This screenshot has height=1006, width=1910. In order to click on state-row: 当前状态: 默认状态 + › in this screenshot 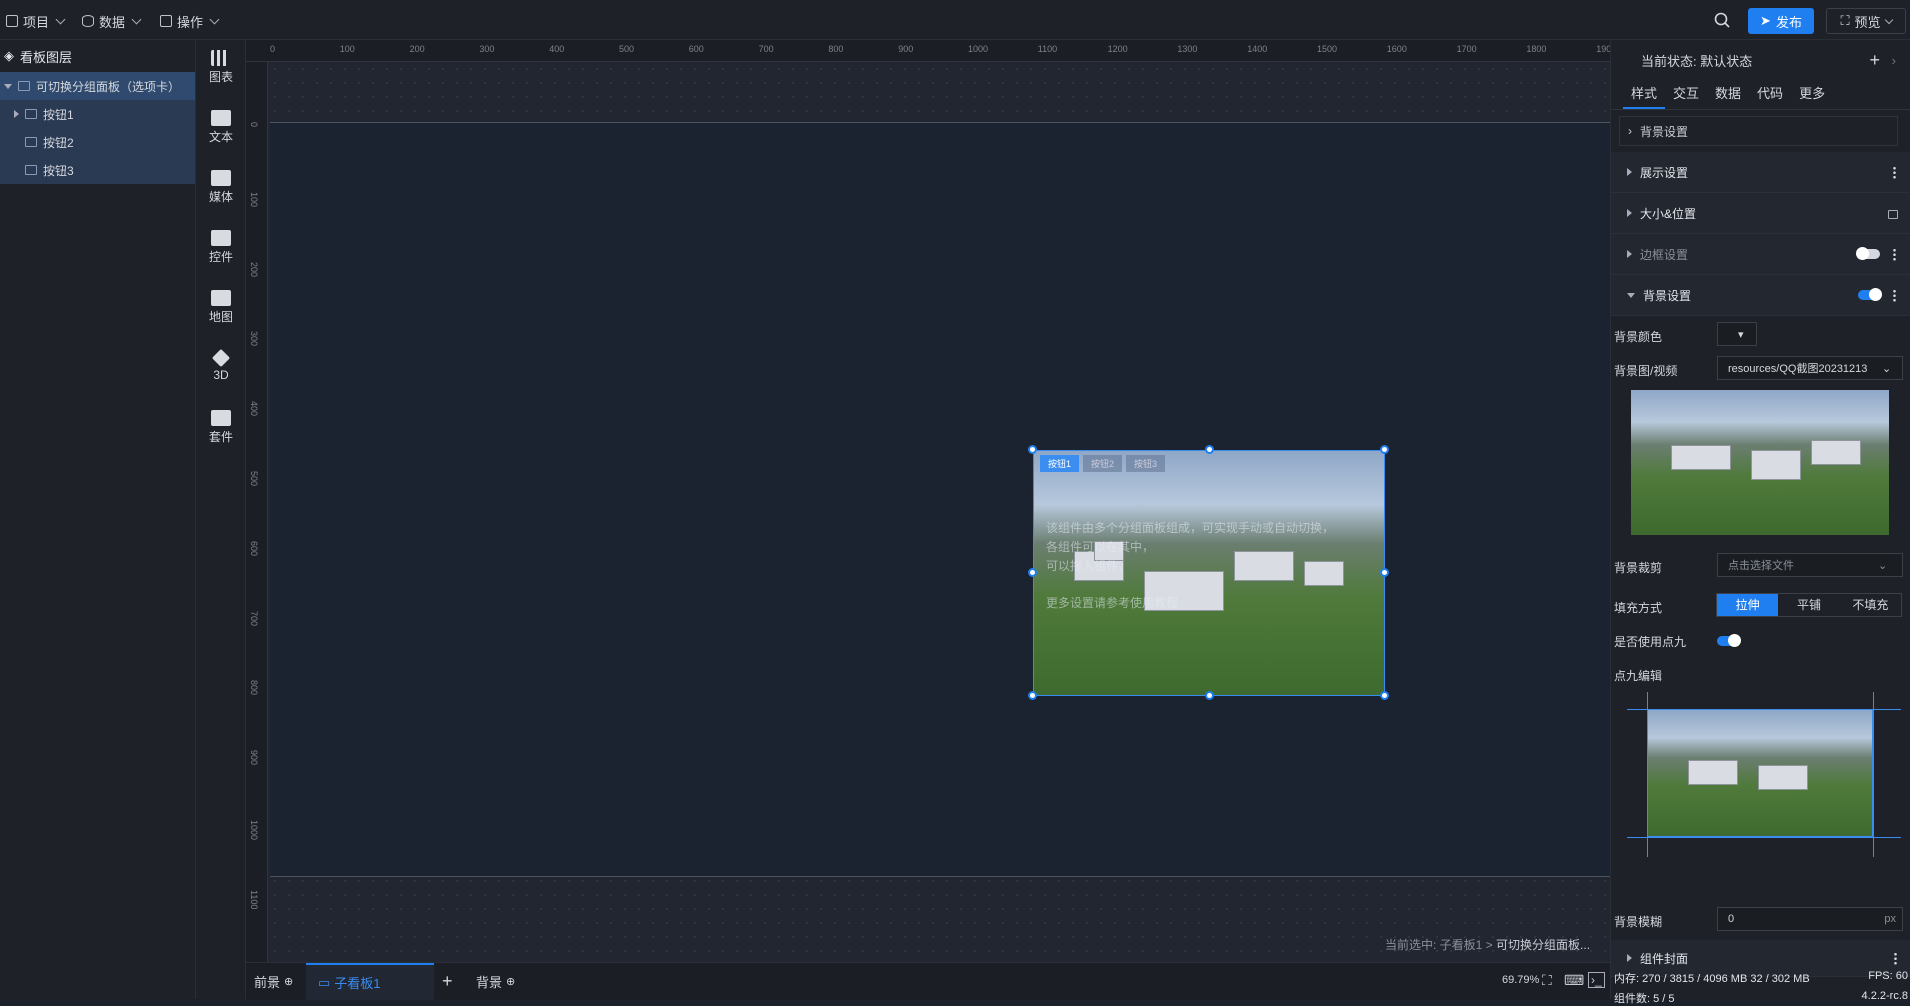, I will do `click(1768, 60)`.